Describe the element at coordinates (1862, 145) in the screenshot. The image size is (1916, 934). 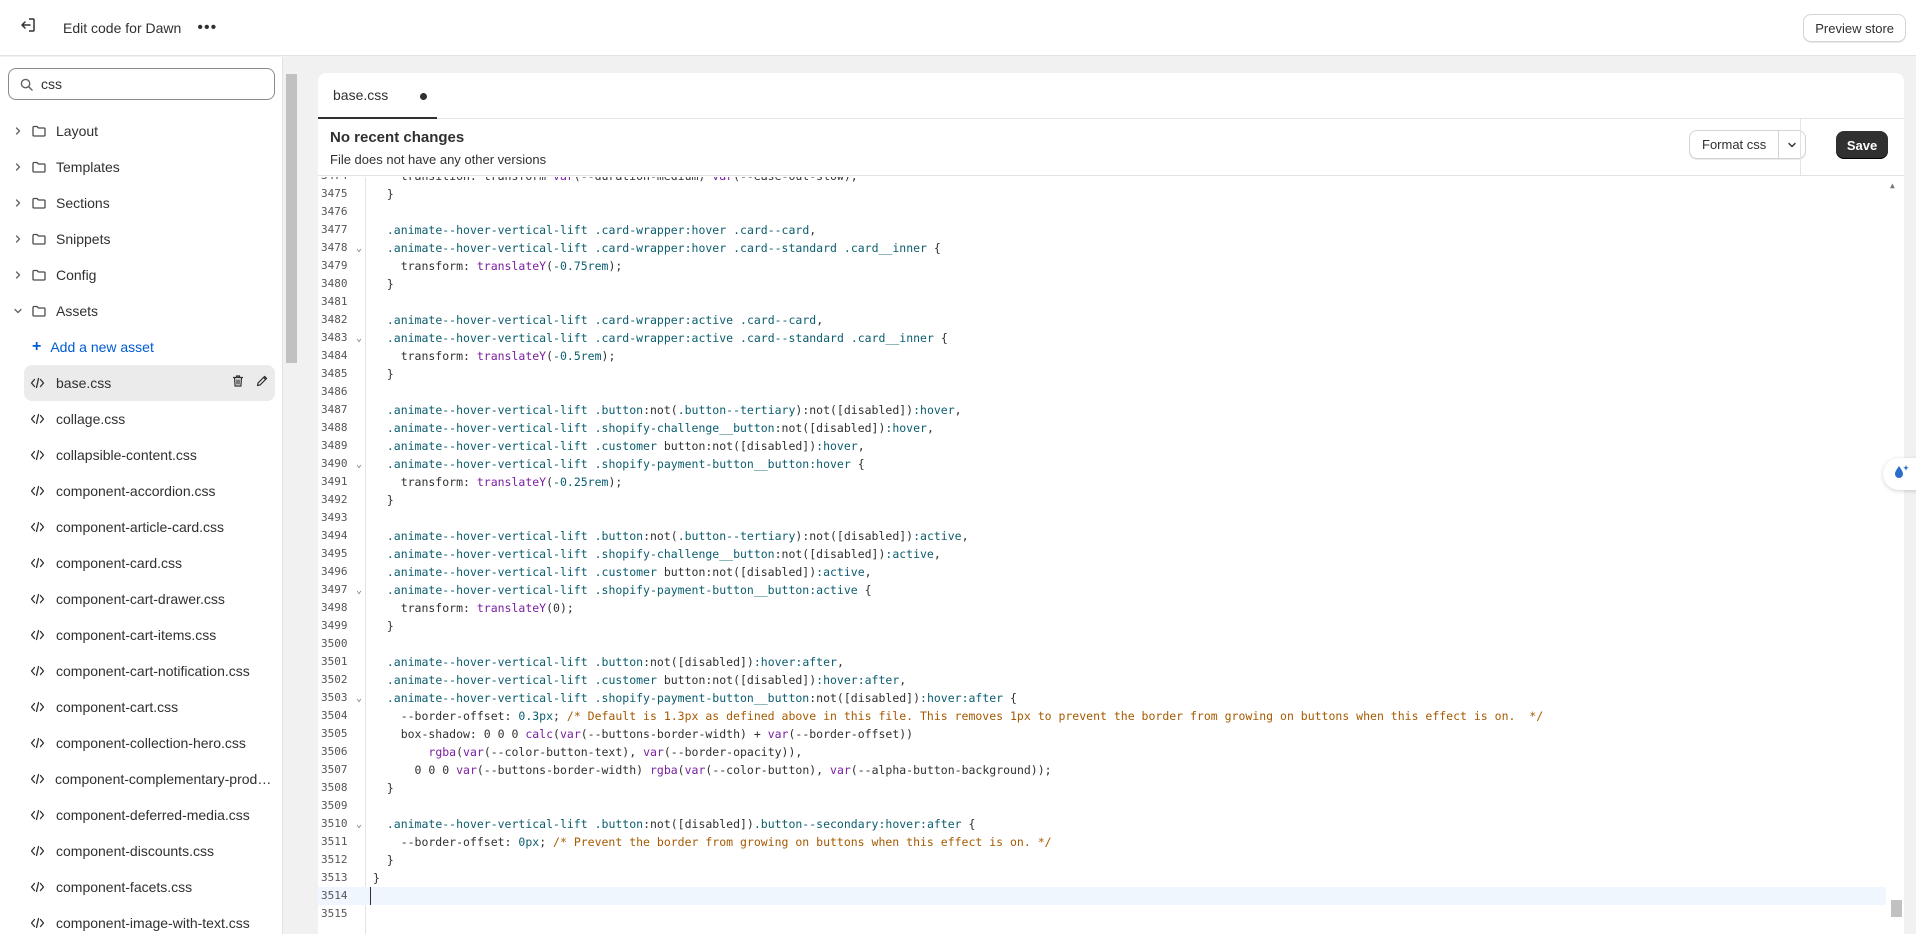
I see `save-button: Save` at that location.